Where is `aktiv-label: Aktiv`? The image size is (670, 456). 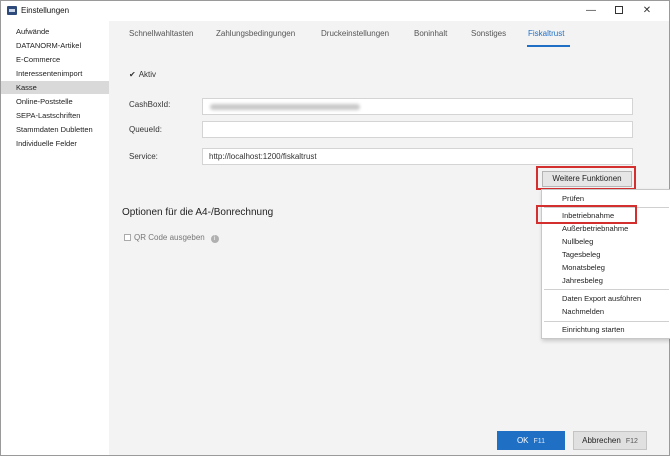 aktiv-label: Aktiv is located at coordinates (147, 74).